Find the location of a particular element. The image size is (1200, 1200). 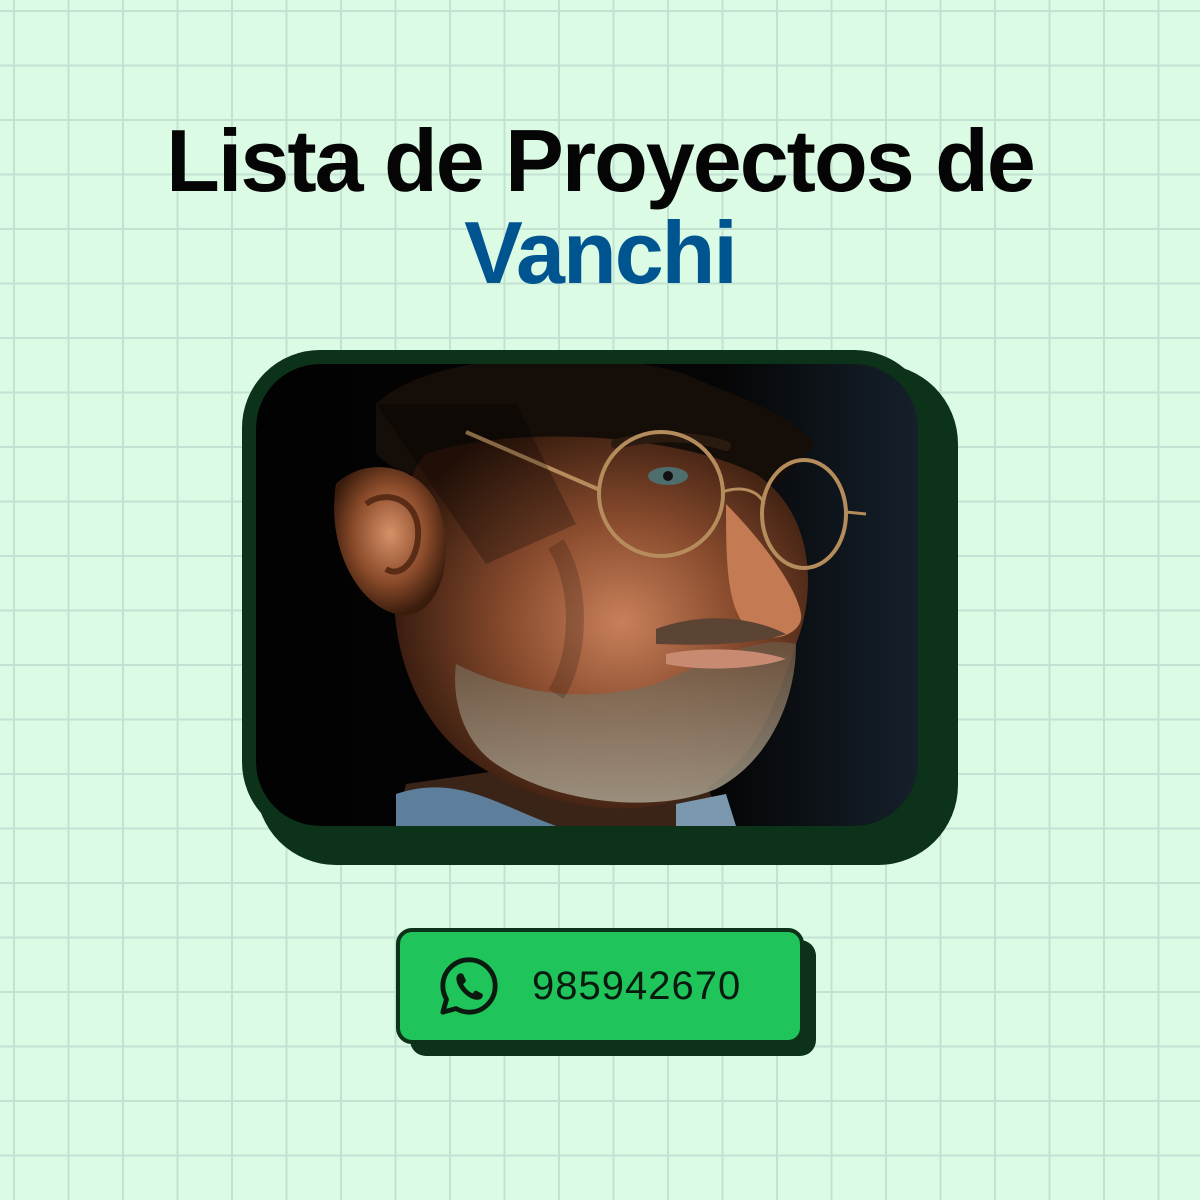

phone-number: 985942670 is located at coordinates (637, 985).